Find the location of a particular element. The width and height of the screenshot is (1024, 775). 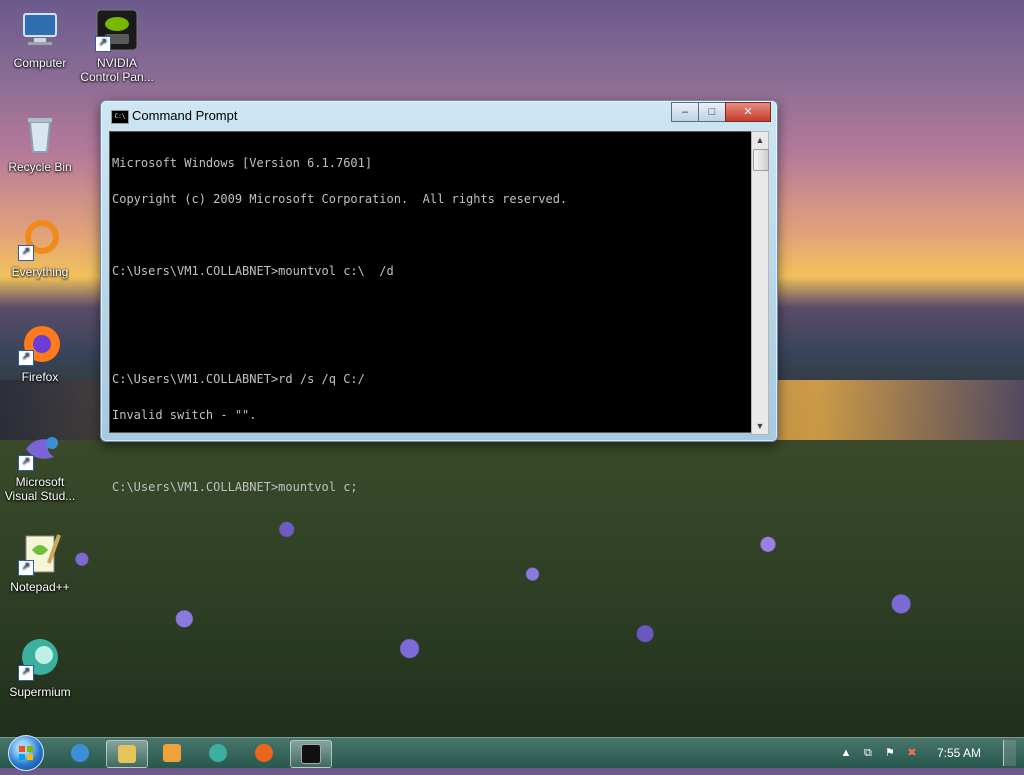

desktop-icon-firefox: ↗ Firefox is located at coordinates (40, 353).